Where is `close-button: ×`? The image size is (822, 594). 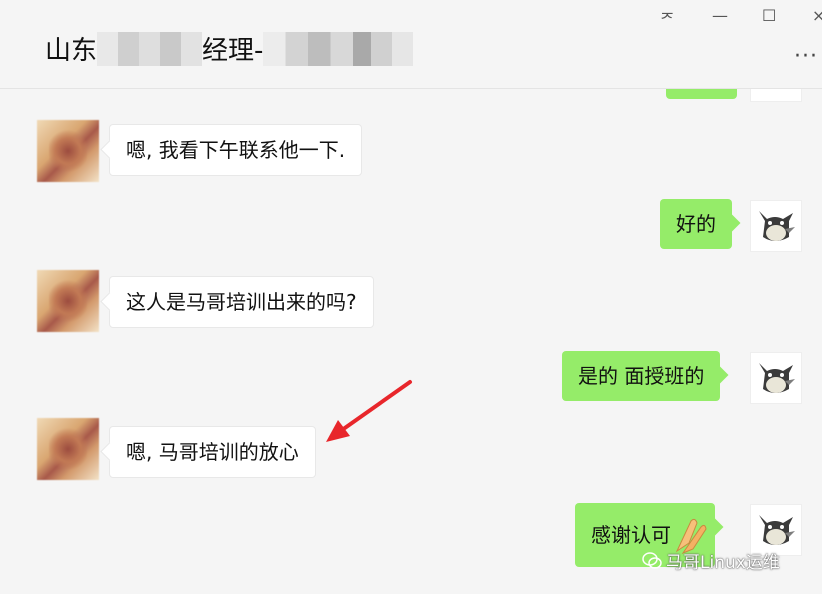
close-button: × is located at coordinates (817, 15).